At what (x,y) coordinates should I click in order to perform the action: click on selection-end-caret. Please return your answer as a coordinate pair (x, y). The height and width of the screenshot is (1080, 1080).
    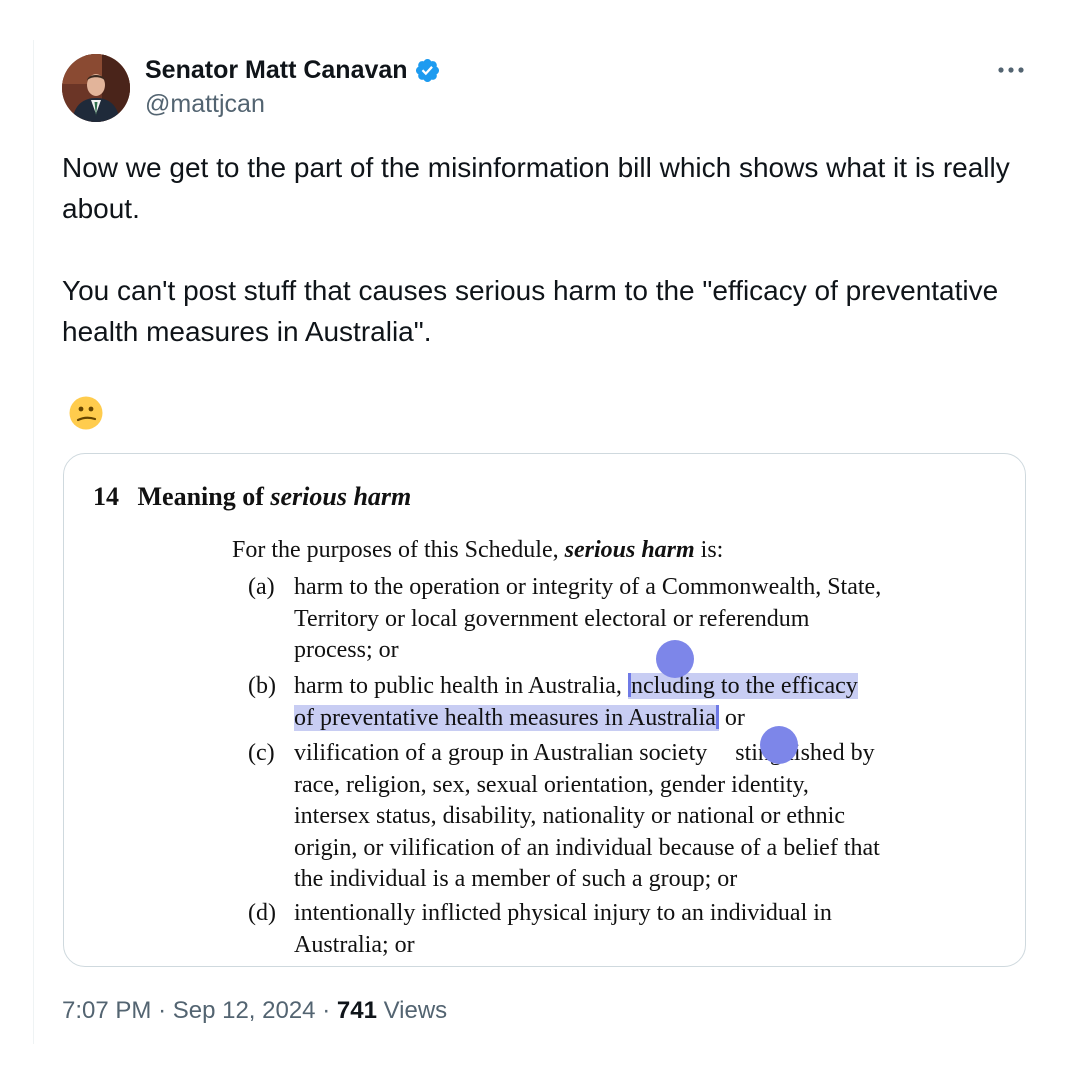
    Looking at the image, I should click on (717, 716).